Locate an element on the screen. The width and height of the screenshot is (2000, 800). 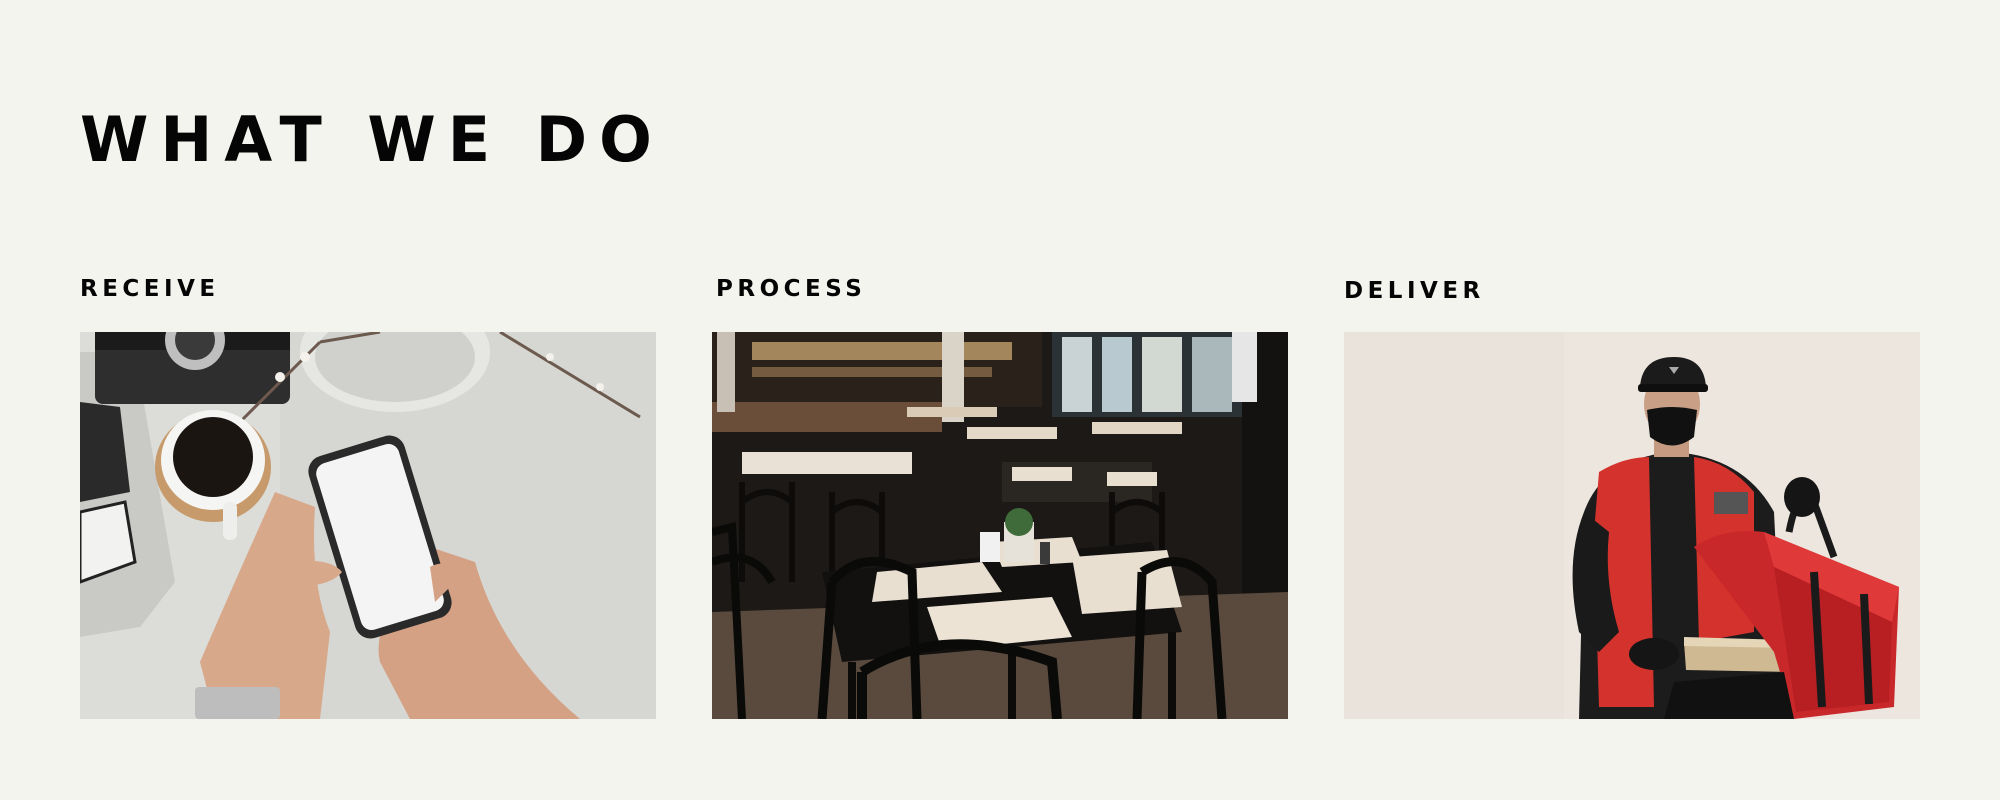
card-image-deliver is located at coordinates (1632, 525).